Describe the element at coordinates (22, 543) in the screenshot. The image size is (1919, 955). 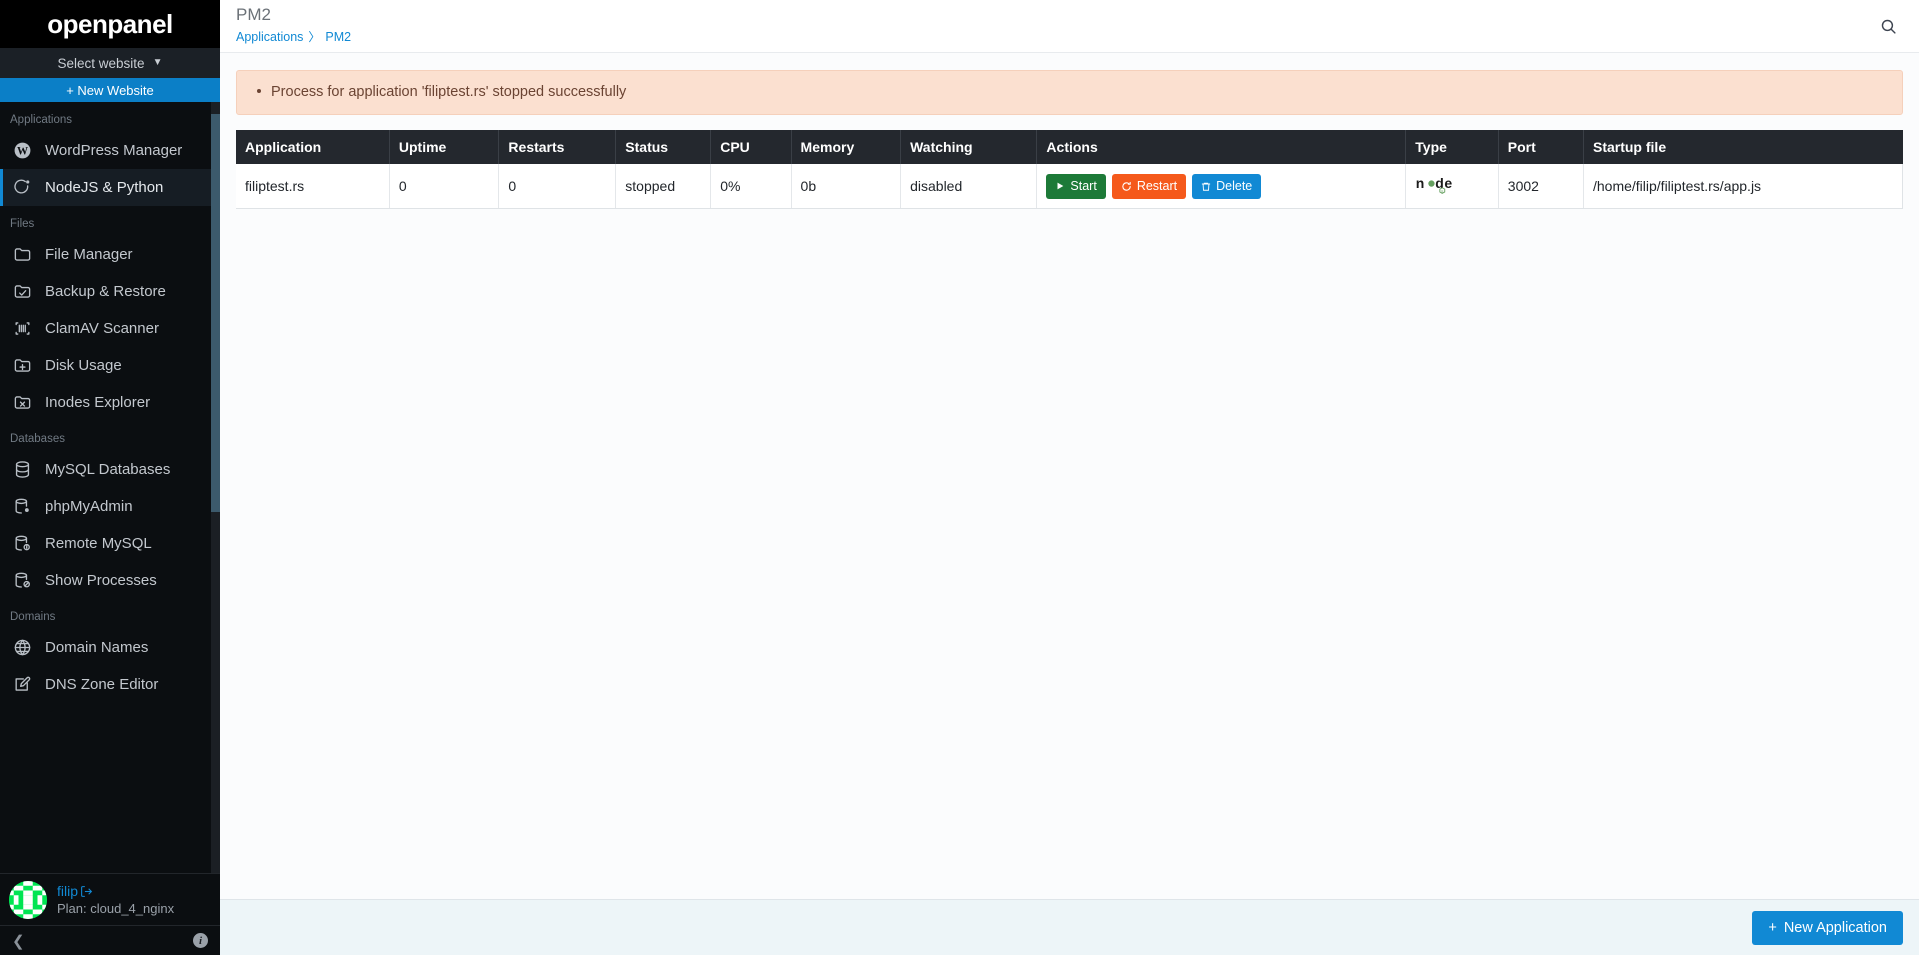
I see `database-info-icon` at that location.